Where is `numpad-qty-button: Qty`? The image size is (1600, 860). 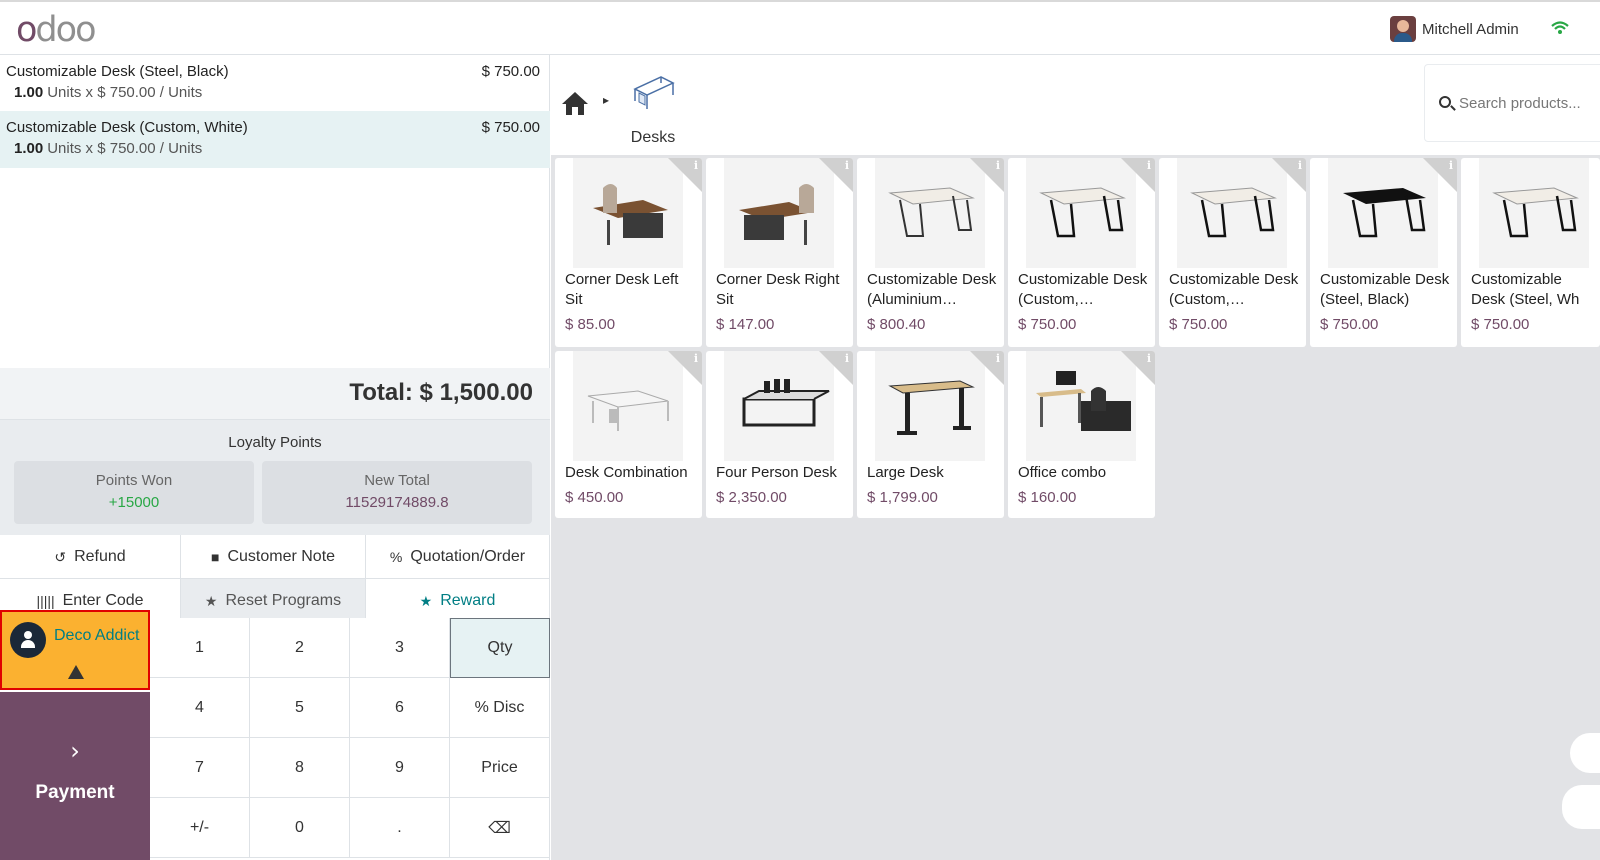
numpad-qty-button: Qty is located at coordinates (500, 648).